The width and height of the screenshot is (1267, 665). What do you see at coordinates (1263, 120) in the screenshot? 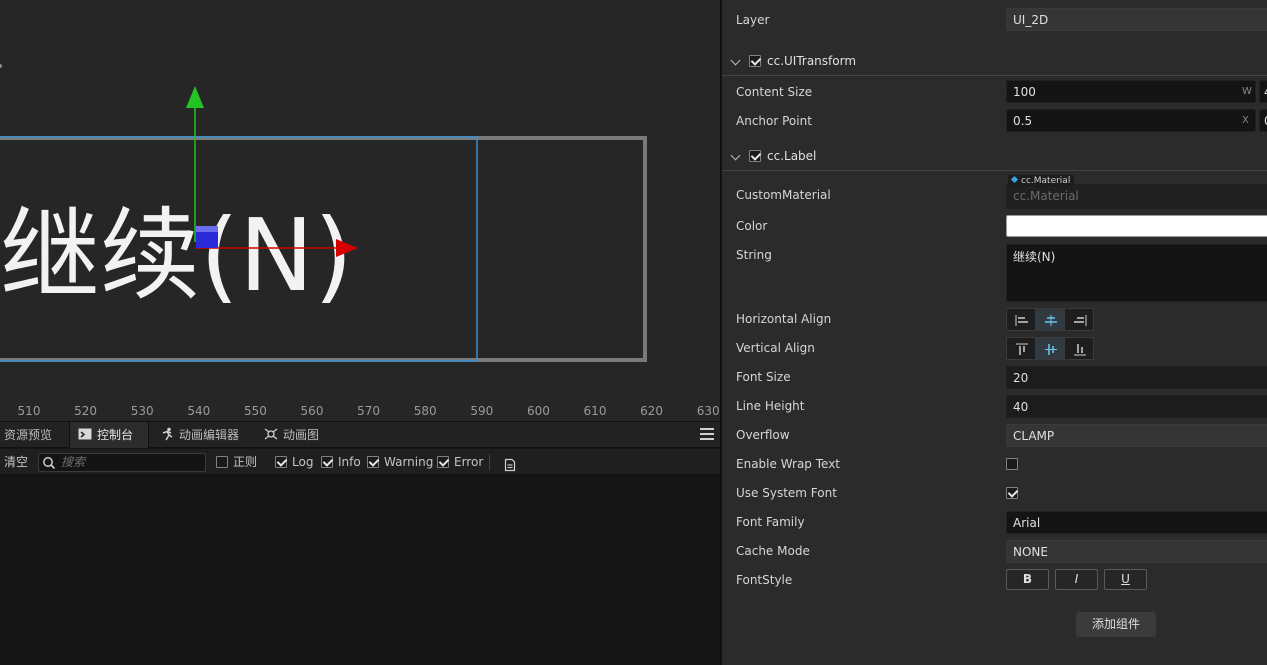
I see `anchor-point-y-input: 0` at bounding box center [1263, 120].